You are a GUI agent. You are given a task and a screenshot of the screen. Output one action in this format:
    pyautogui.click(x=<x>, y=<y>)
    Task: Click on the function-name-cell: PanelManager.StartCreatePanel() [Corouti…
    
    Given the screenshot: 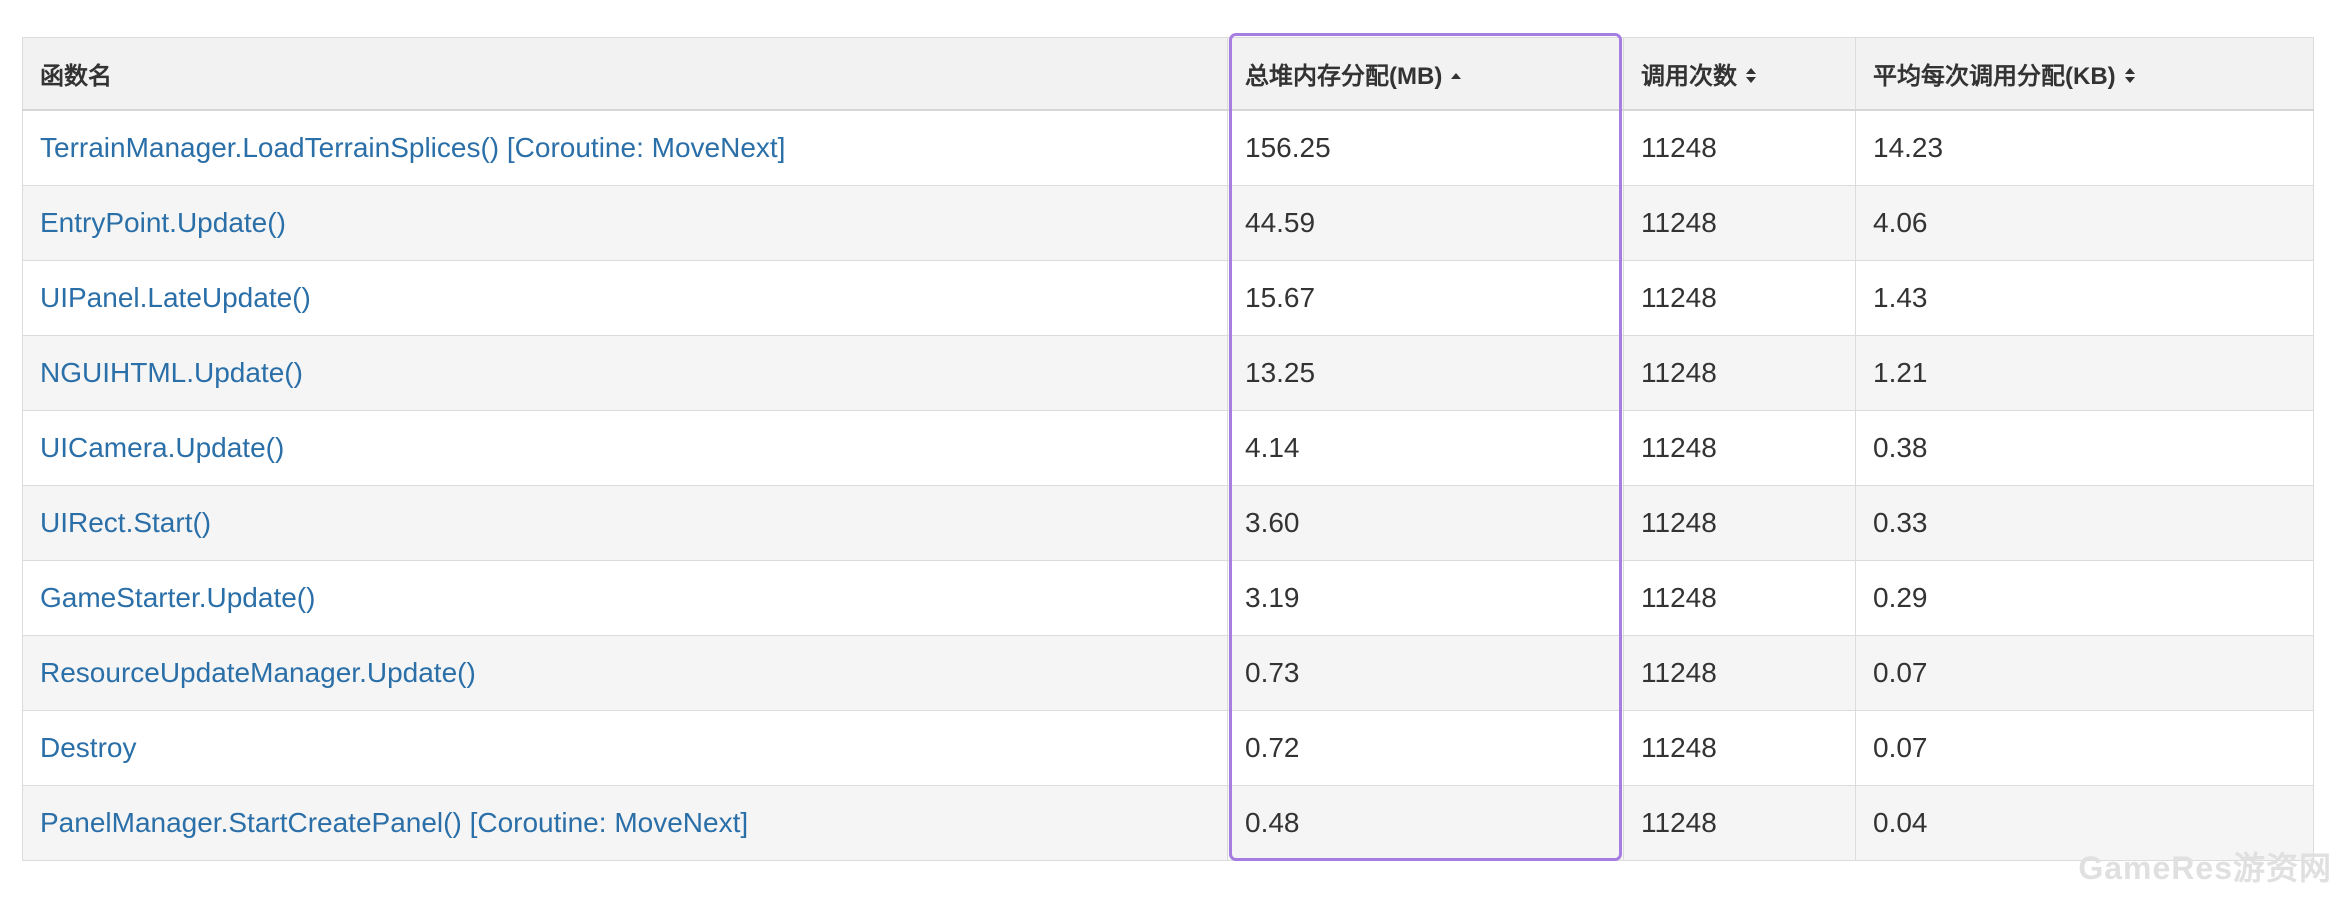 What is the action you would take?
    pyautogui.click(x=625, y=823)
    